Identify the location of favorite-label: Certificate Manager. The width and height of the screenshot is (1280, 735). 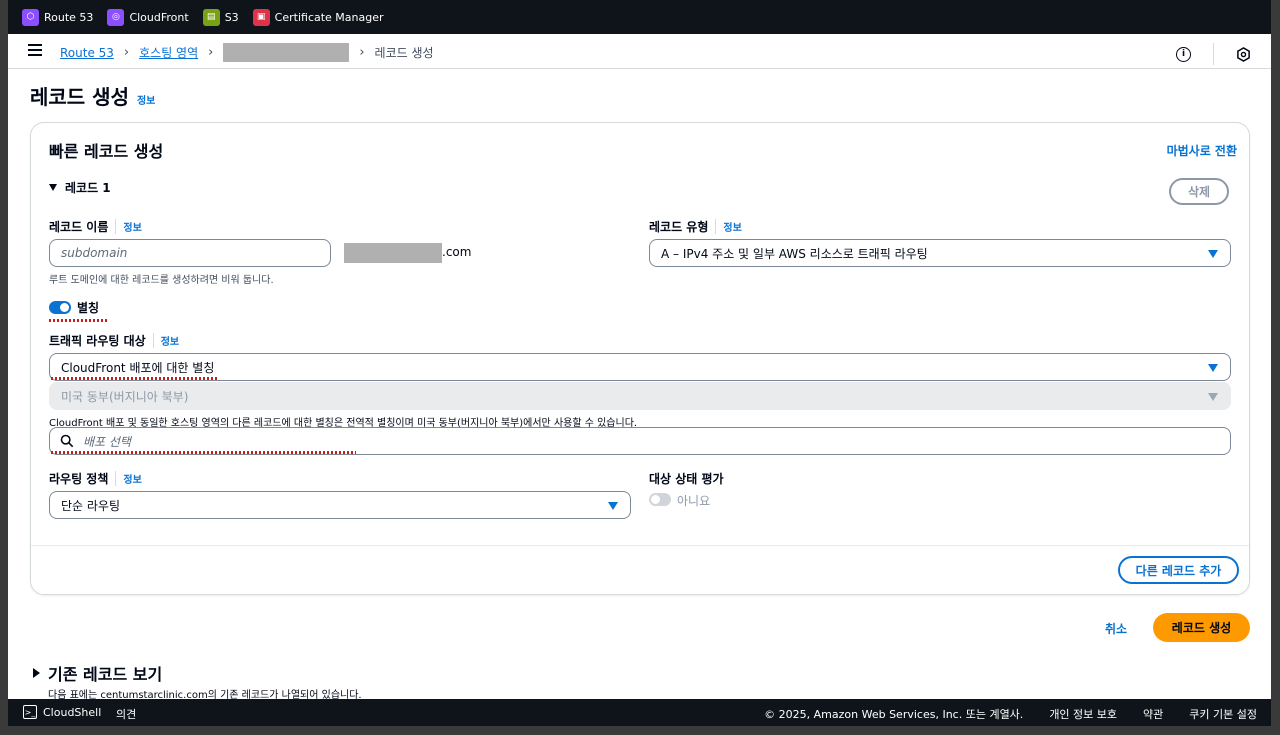
(329, 17).